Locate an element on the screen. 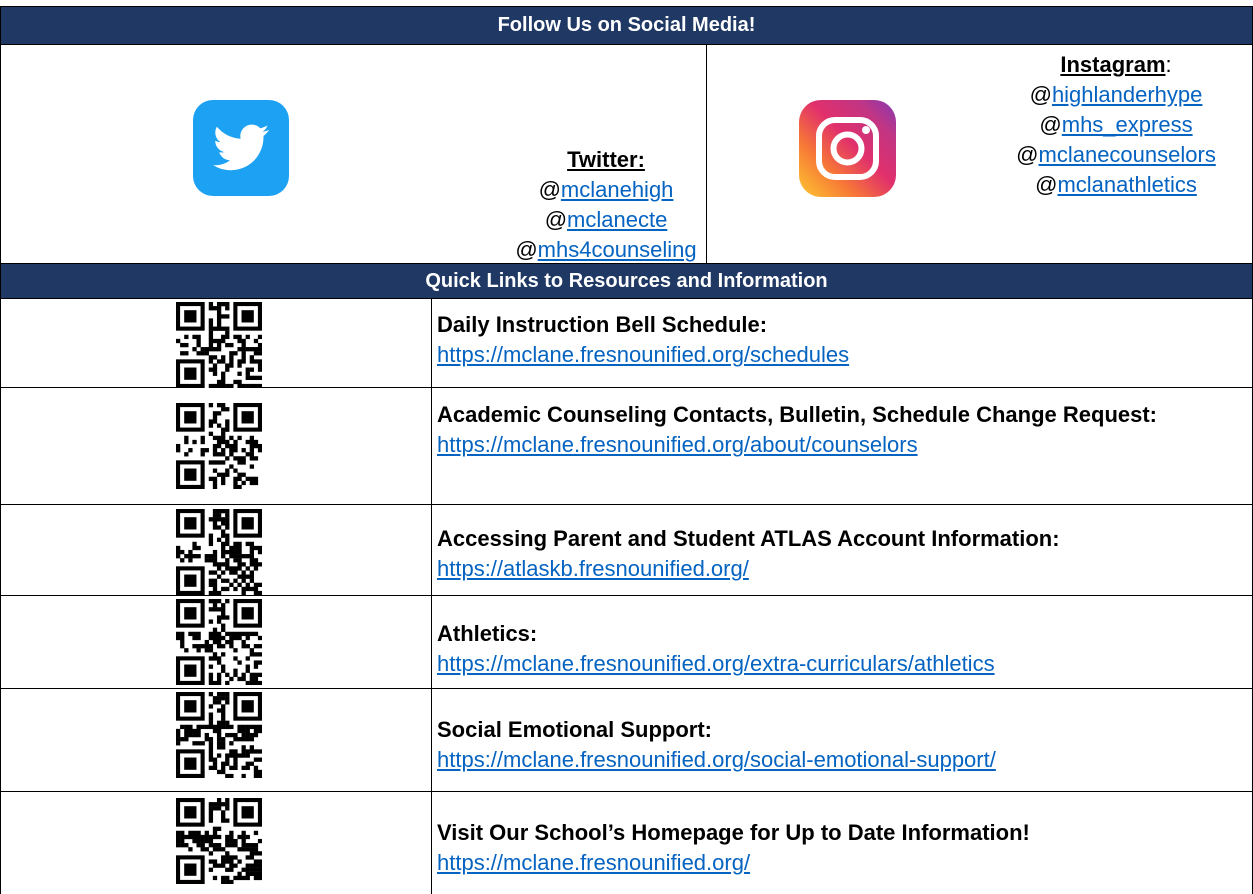 Image resolution: width=1253 pixels, height=894 pixels. instagram-handle: @mclanathletics is located at coordinates (1116, 184).